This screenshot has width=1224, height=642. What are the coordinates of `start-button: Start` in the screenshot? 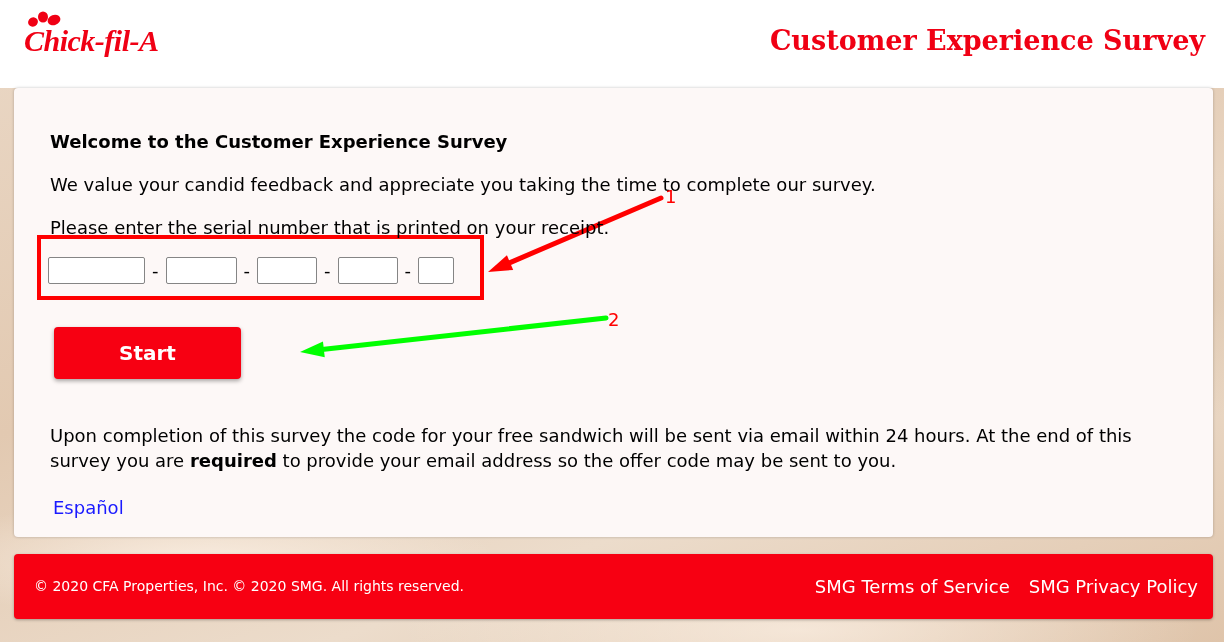 It's located at (147, 353).